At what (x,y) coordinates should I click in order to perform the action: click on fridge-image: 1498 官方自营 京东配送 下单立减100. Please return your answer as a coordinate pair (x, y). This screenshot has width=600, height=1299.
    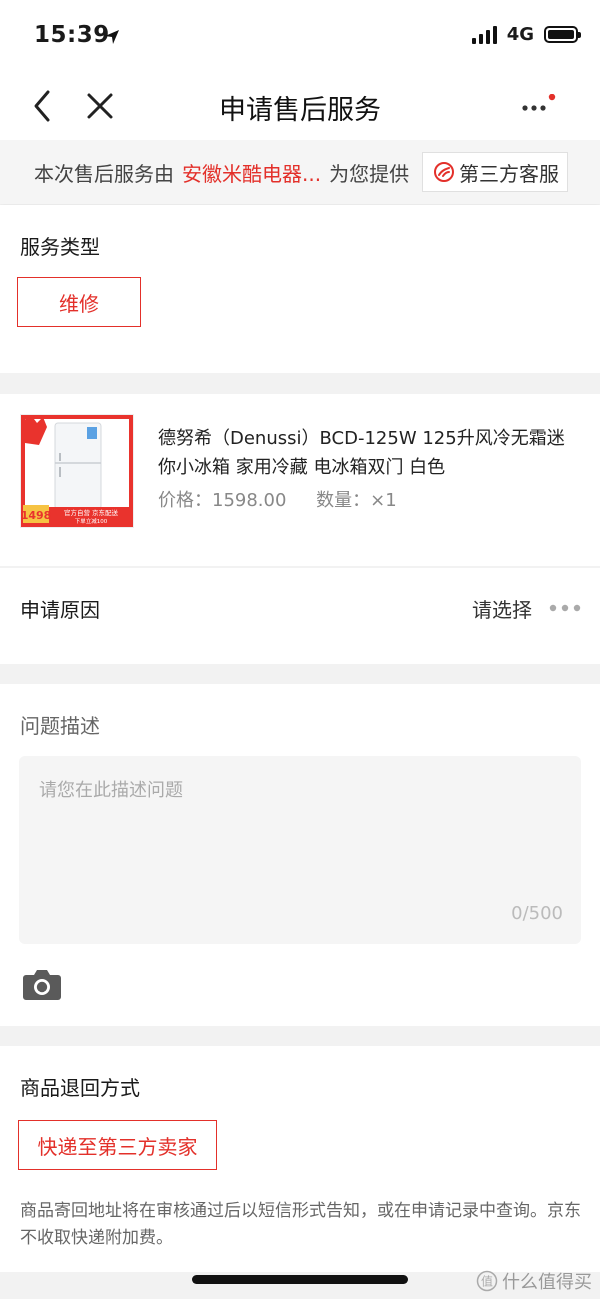
    Looking at the image, I should click on (77, 471).